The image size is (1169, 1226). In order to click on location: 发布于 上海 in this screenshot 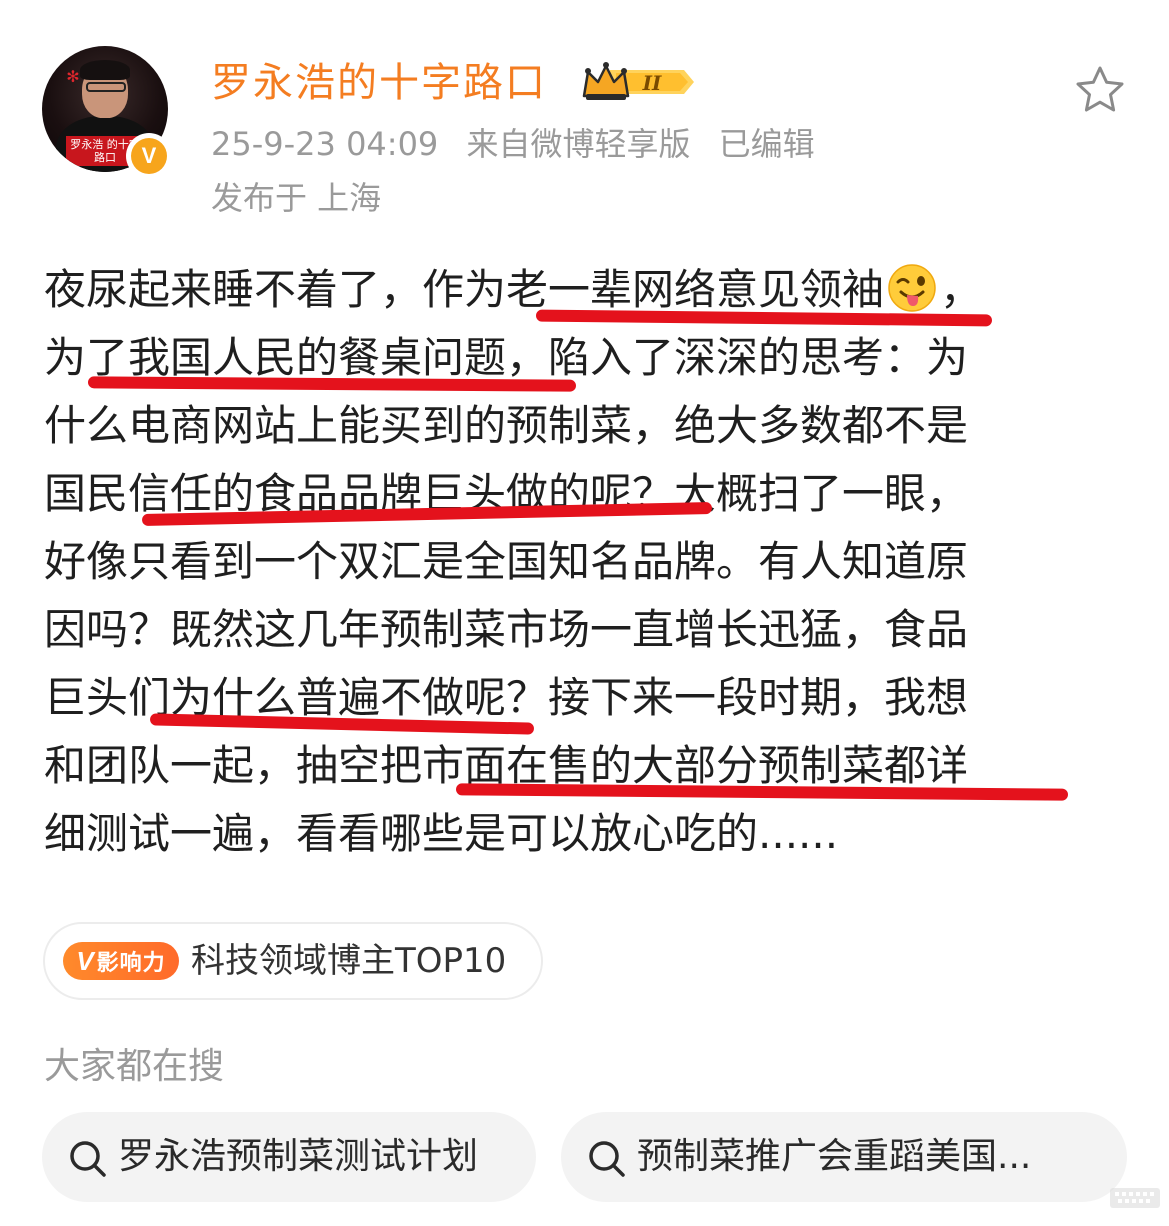, I will do `click(296, 198)`.